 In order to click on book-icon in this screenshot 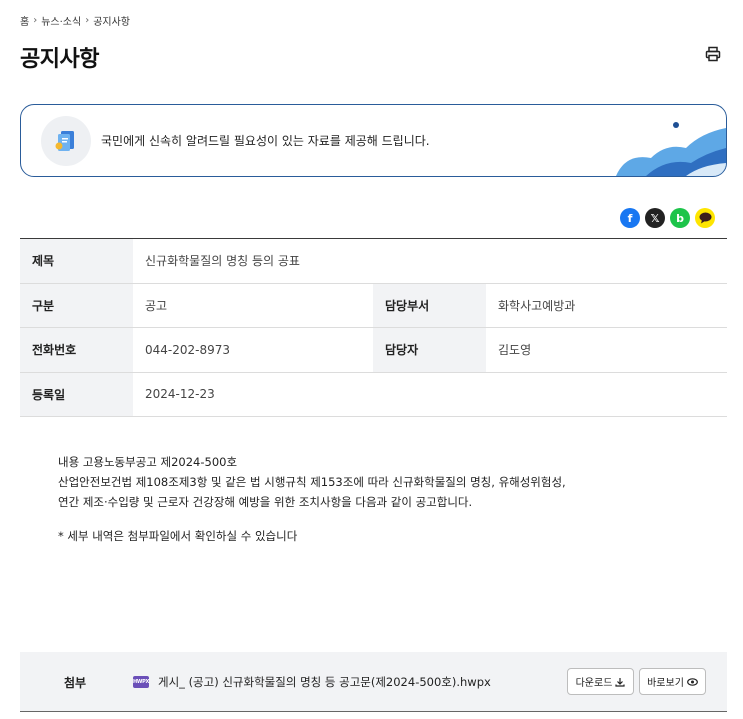, I will do `click(64, 141)`.